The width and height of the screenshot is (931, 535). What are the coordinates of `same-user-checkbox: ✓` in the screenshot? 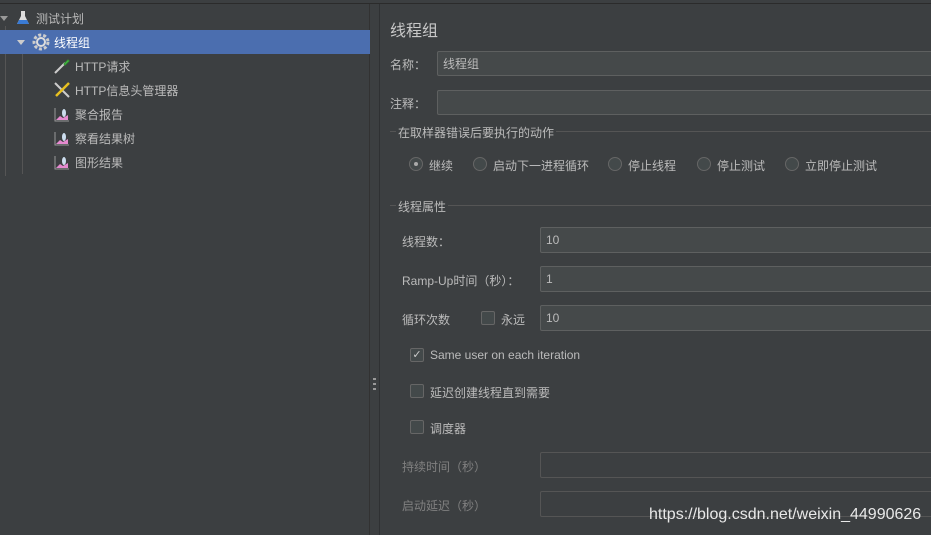 It's located at (417, 355).